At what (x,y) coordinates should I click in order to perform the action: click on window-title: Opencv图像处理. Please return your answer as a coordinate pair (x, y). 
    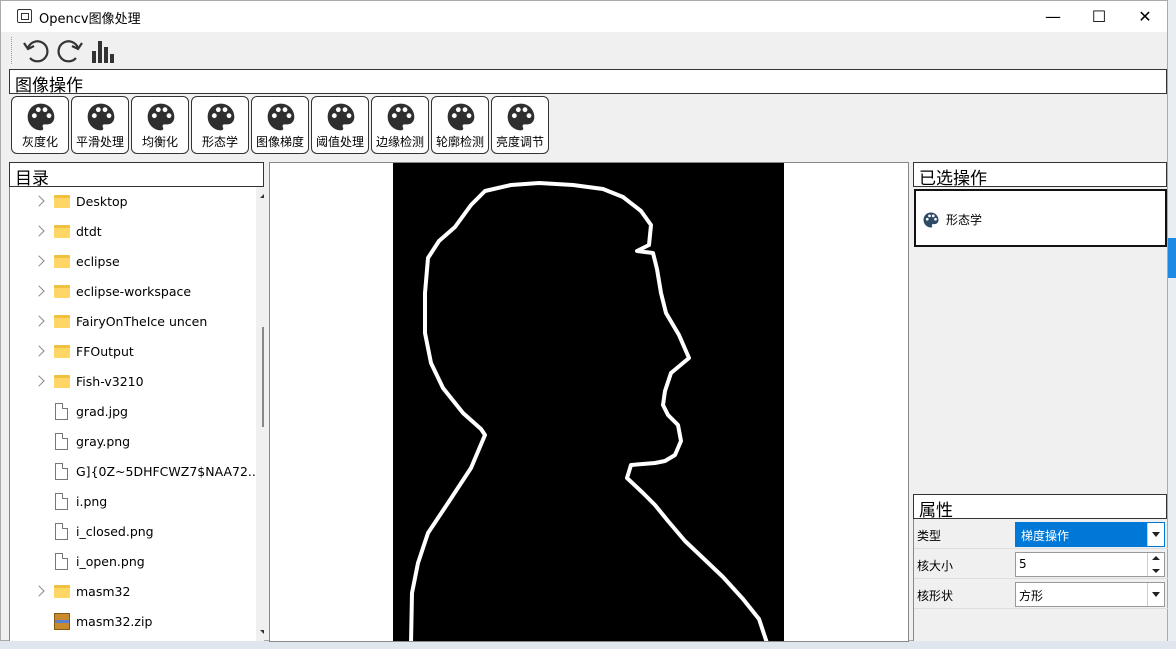
    Looking at the image, I should click on (90, 19).